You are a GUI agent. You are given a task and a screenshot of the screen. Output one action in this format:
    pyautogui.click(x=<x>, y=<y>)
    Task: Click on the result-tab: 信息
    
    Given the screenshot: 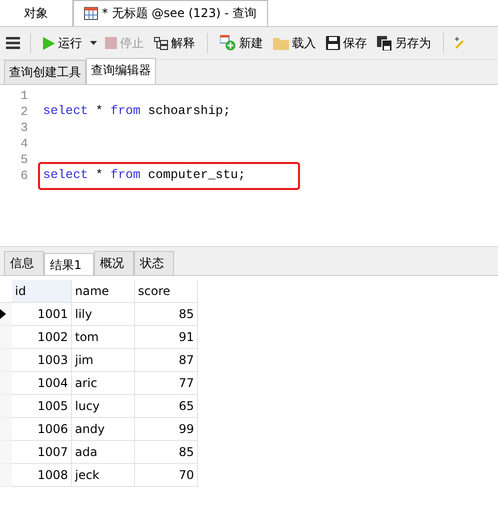 What is the action you would take?
    pyautogui.click(x=24, y=263)
    